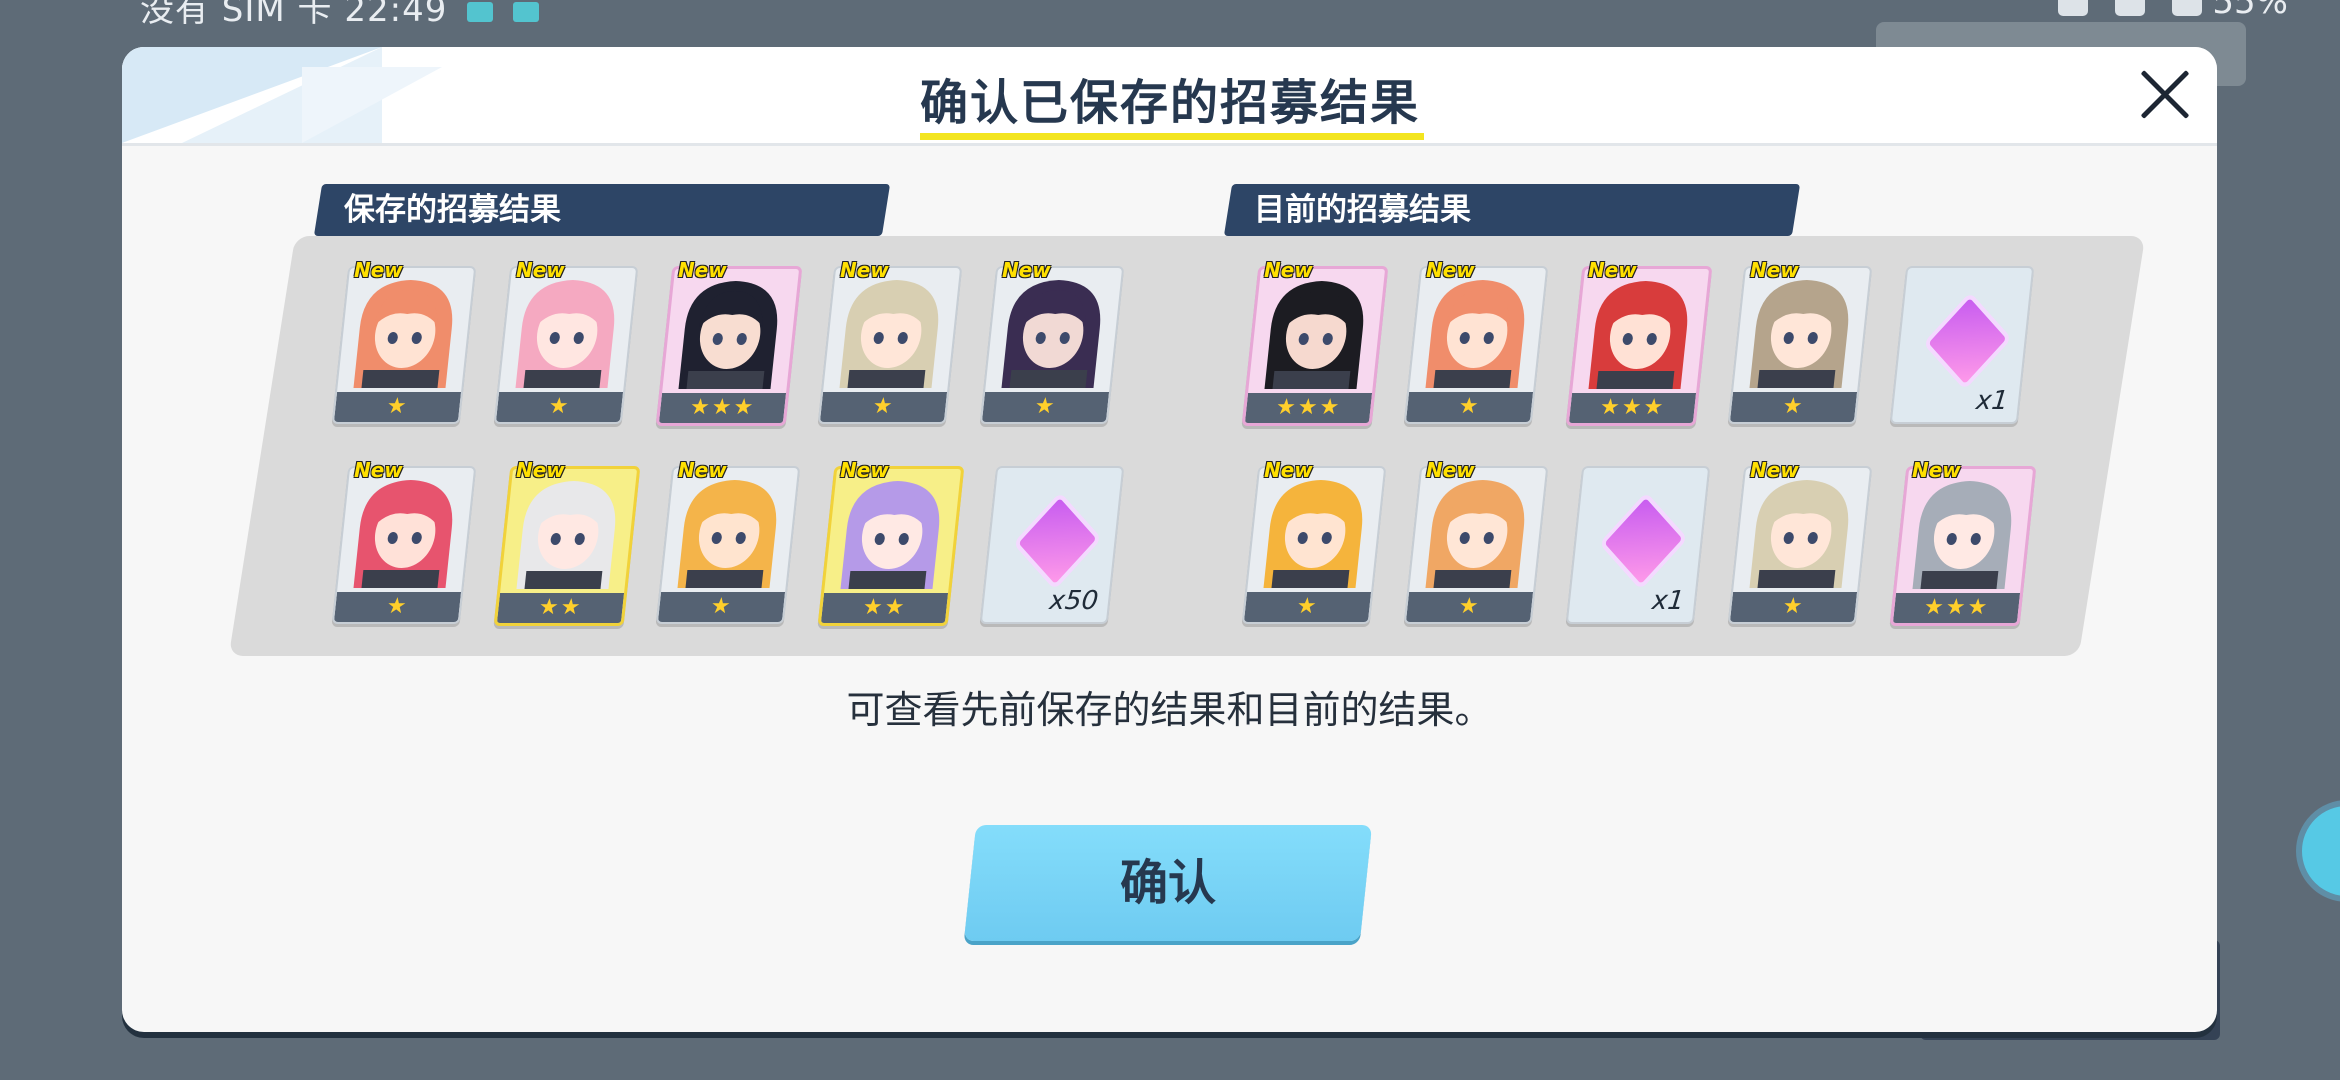 This screenshot has height=1080, width=2340. Describe the element at coordinates (2165, 95) in the screenshot. I see `close-icon` at that location.